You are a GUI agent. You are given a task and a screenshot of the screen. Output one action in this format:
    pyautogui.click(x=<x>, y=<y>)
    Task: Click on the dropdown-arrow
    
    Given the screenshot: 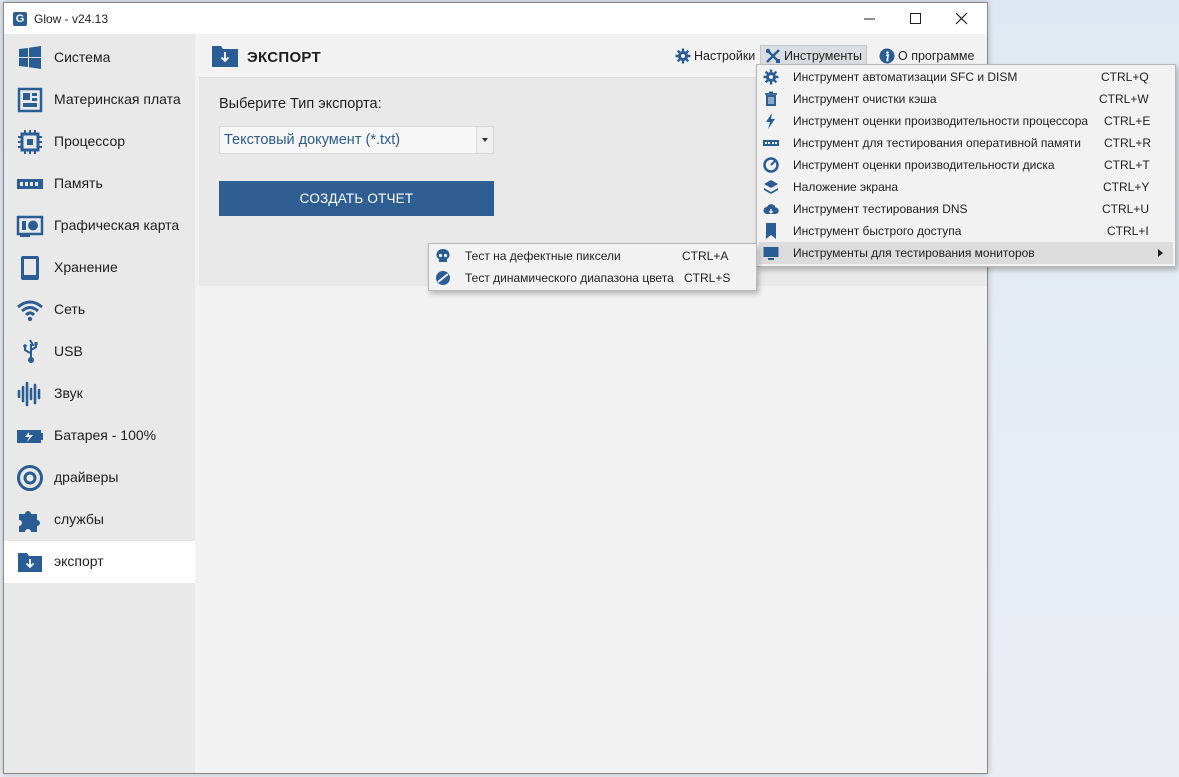 What is the action you would take?
    pyautogui.click(x=484, y=140)
    